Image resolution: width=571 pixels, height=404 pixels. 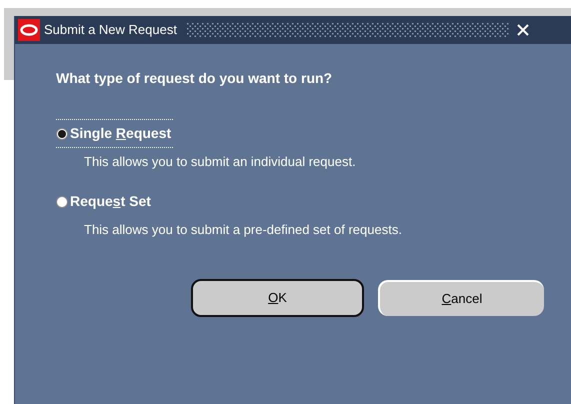 I want to click on close-icon, so click(x=522, y=30).